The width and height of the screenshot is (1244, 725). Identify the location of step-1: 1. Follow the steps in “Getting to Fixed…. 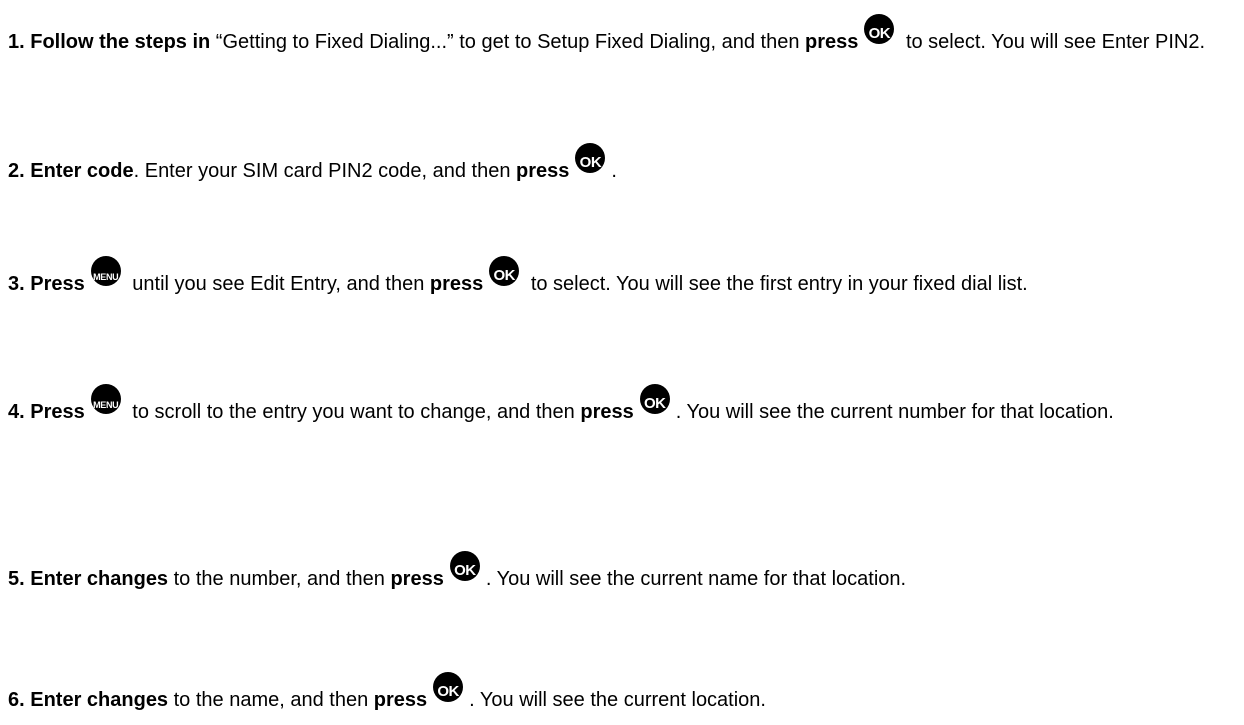
(623, 37).